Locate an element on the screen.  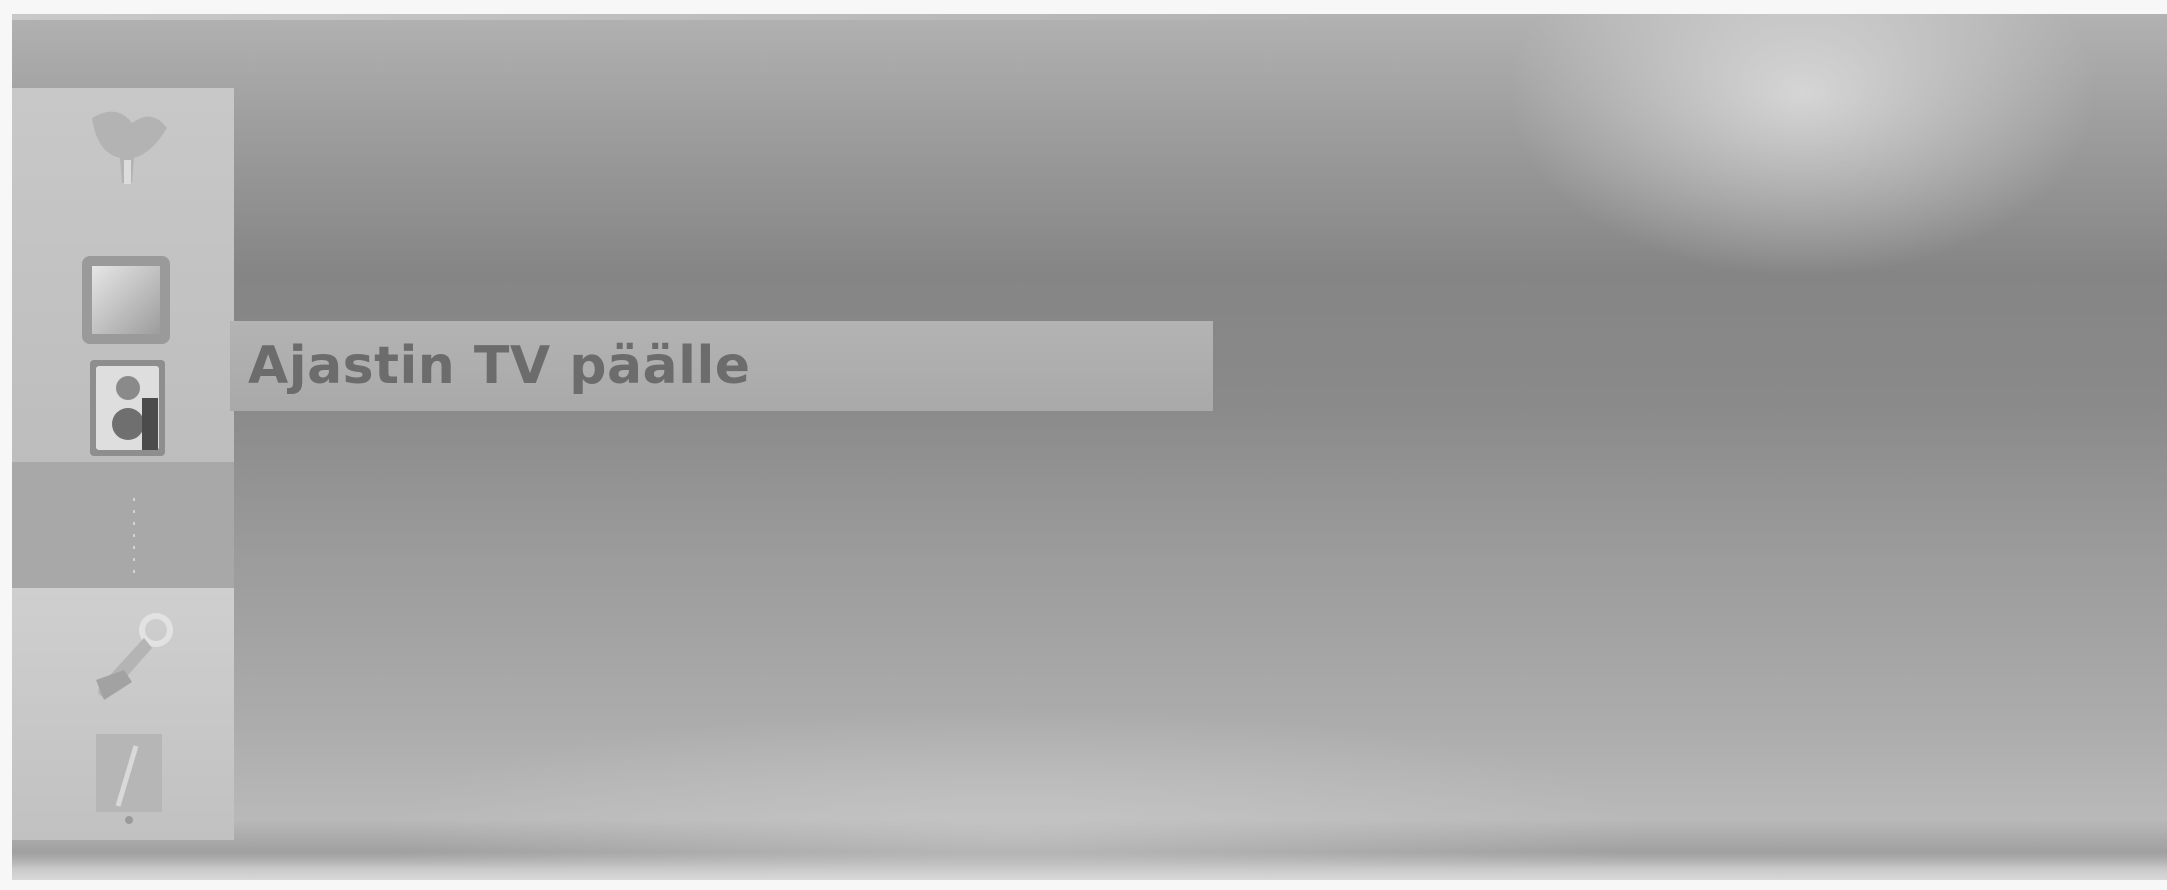
picture-icon is located at coordinates (127, 298).